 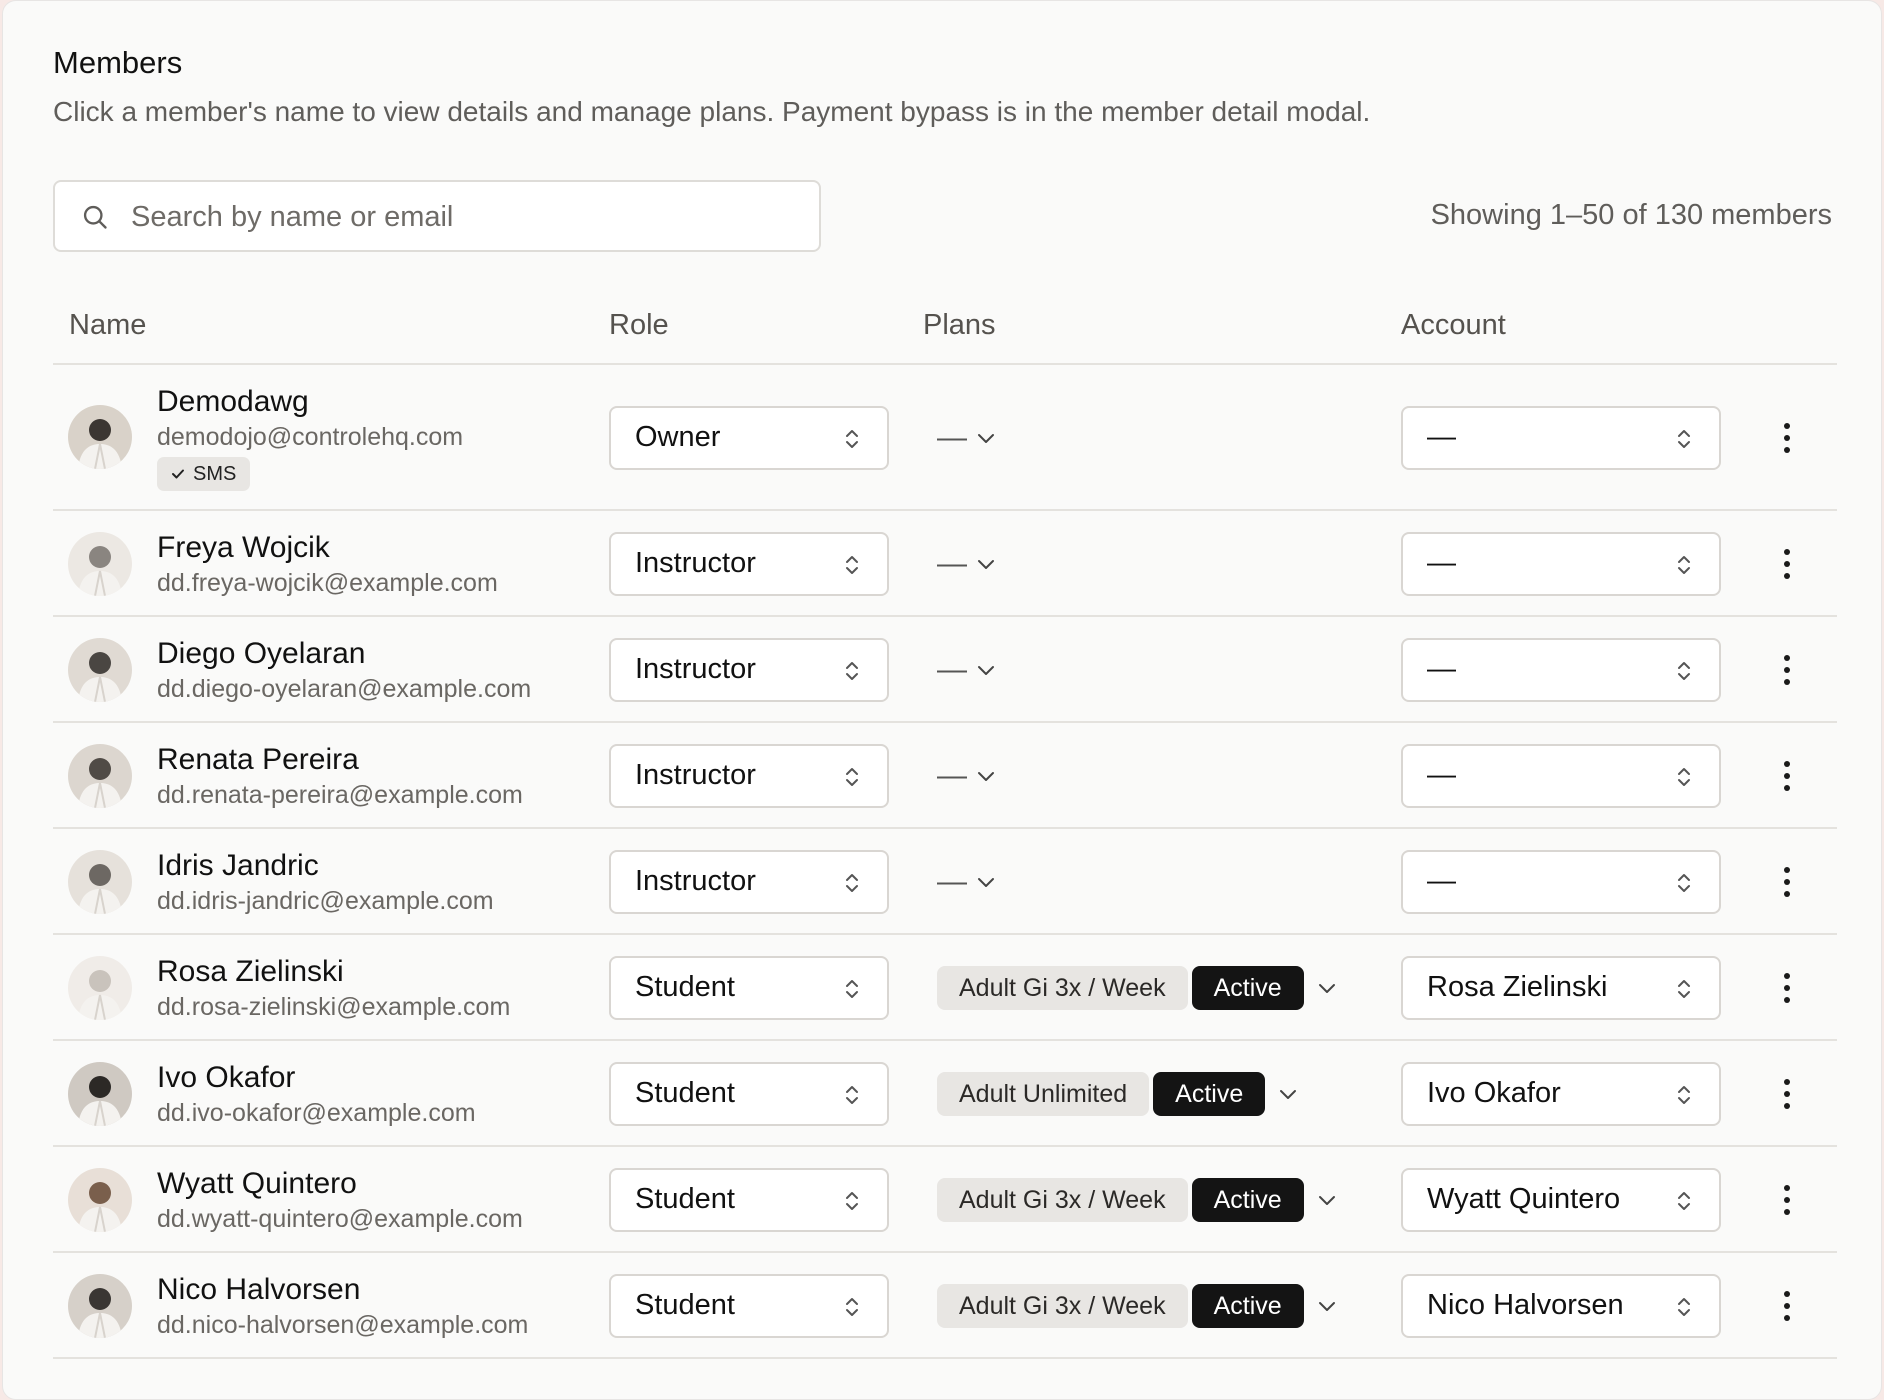 I want to click on role-select: Owner, so click(x=749, y=438).